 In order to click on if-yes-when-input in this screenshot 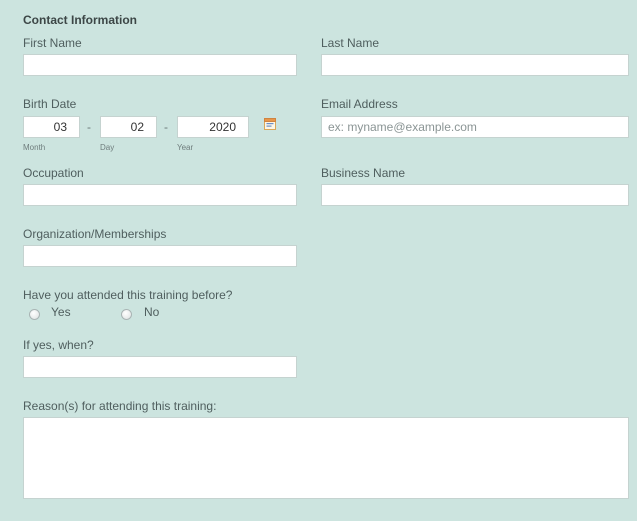, I will do `click(160, 367)`.